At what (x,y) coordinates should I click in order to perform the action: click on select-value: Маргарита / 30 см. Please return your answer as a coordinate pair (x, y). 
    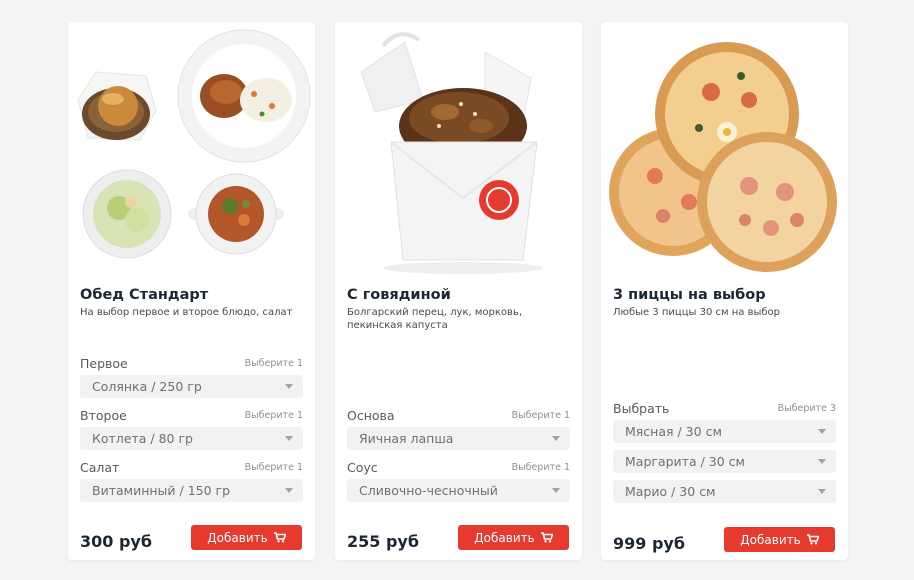
    Looking at the image, I should click on (685, 461).